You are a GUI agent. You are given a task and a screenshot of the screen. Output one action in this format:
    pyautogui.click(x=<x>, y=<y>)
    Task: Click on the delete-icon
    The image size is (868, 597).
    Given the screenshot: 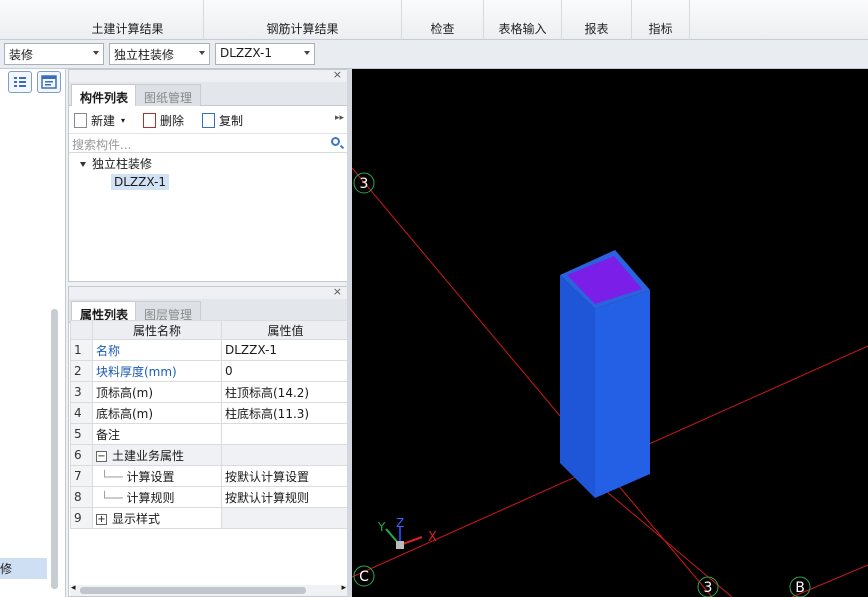 What is the action you would take?
    pyautogui.click(x=149, y=120)
    